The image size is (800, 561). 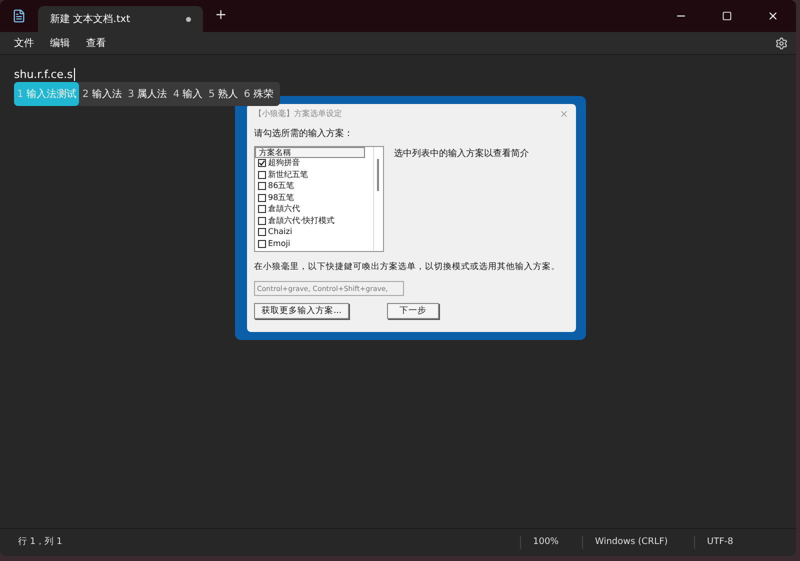 I want to click on schema-name: 倉頡六代, so click(x=284, y=209).